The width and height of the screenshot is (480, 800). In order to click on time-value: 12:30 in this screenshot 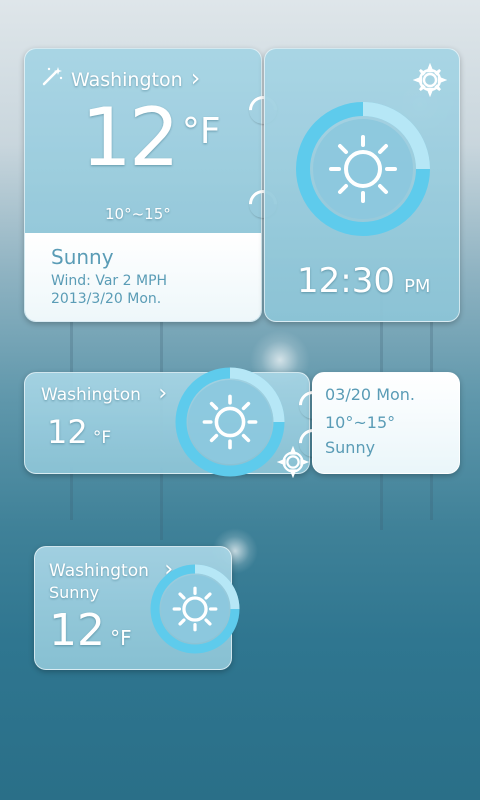, I will do `click(346, 281)`.